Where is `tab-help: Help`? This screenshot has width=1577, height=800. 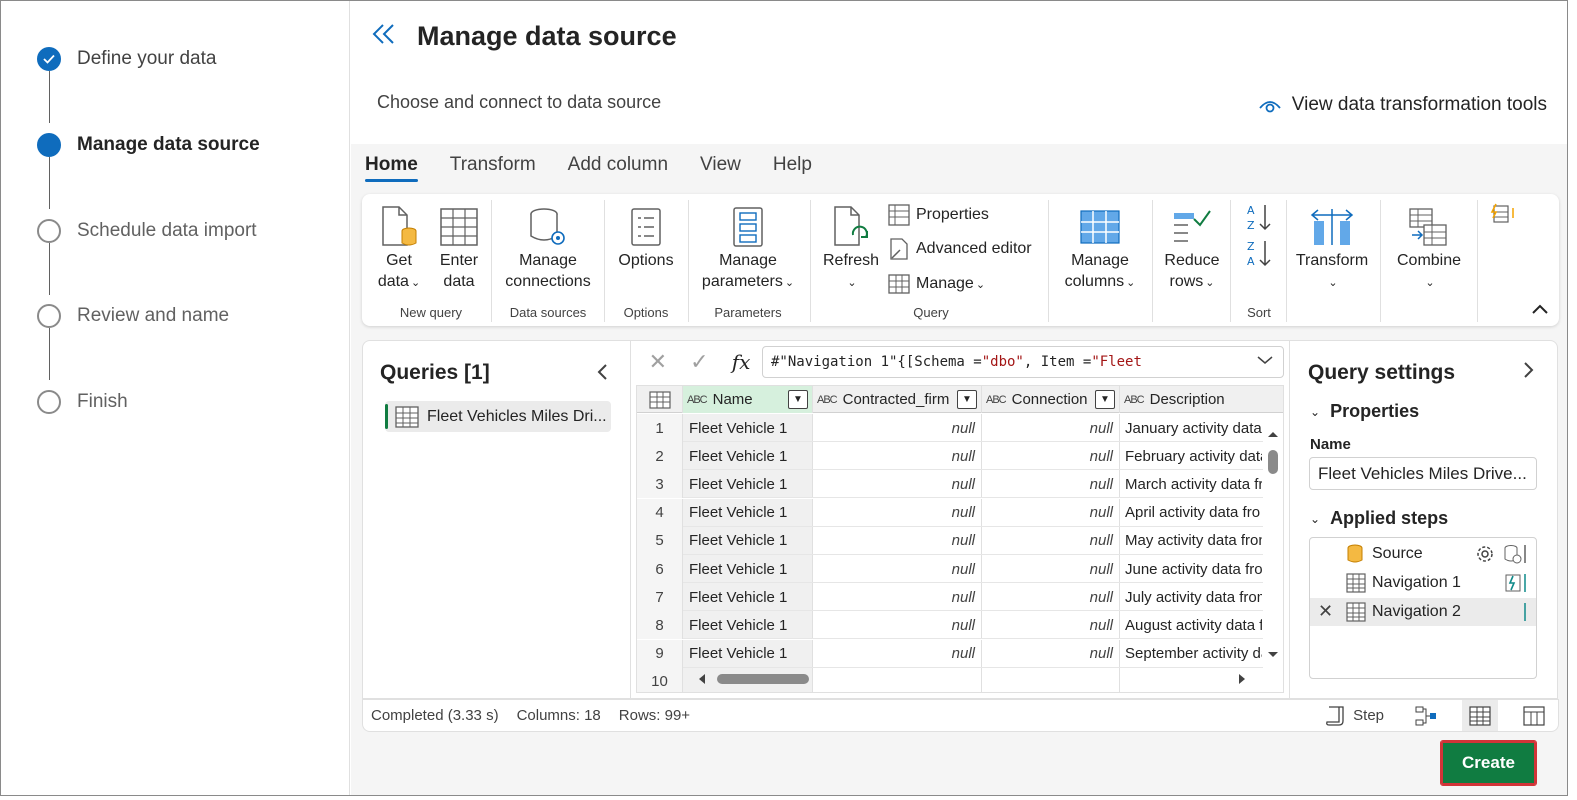 tab-help: Help is located at coordinates (792, 167).